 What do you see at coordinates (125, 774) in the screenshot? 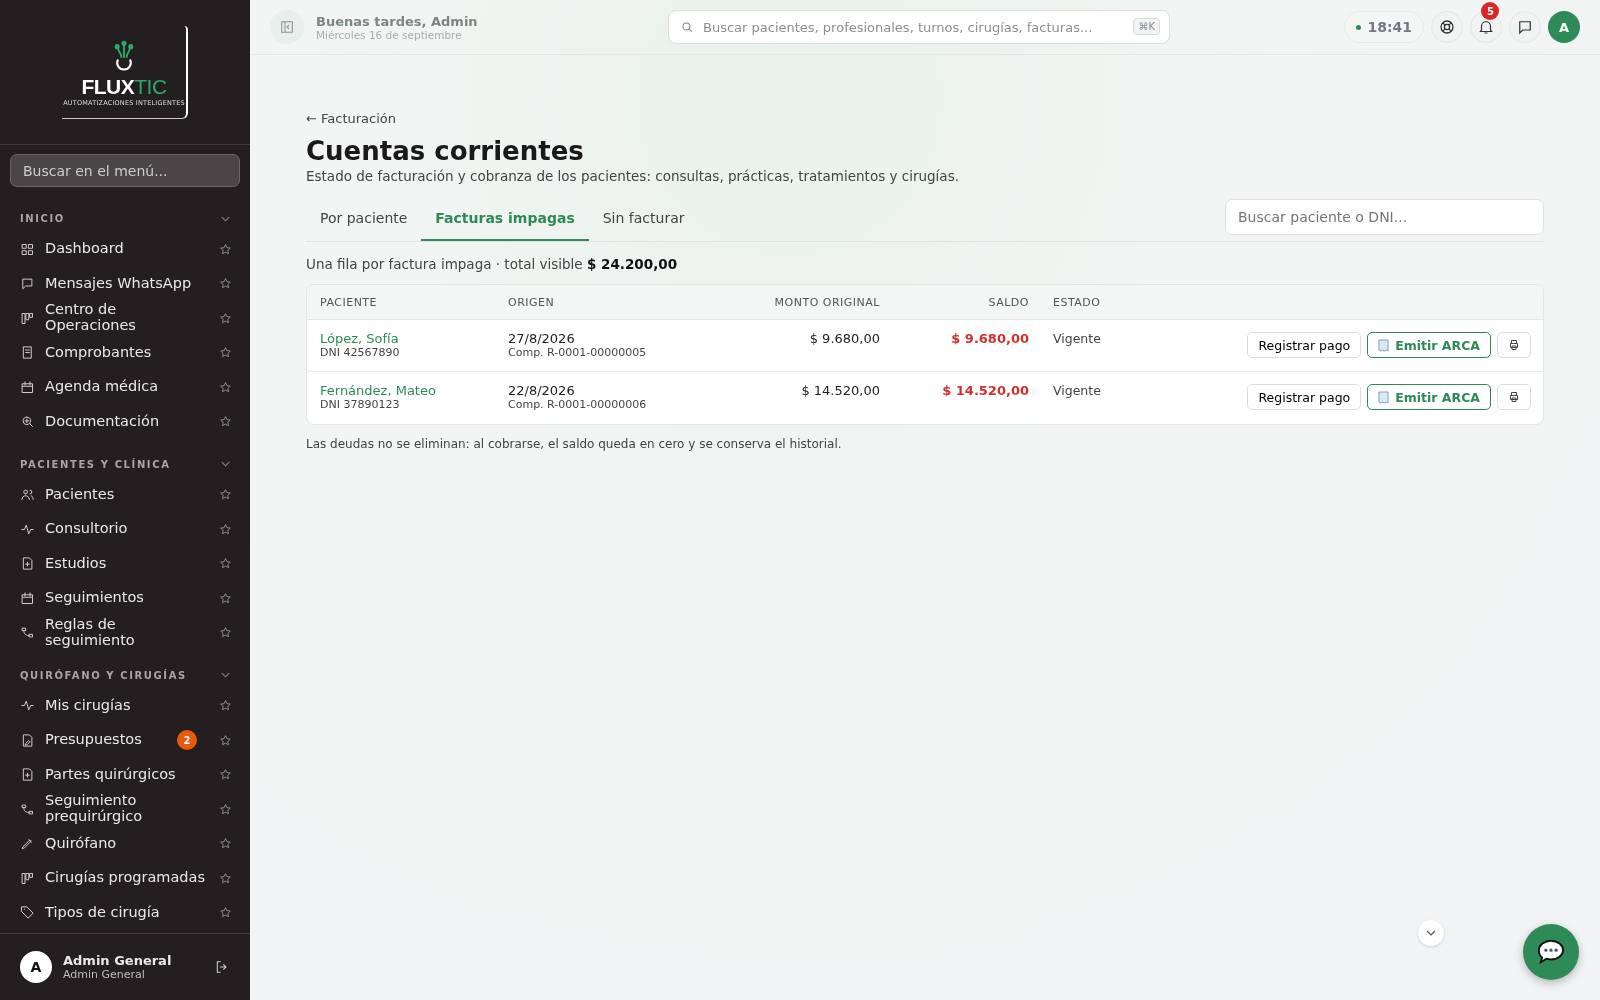
I see `nav-item: Partes quirúrgicos` at bounding box center [125, 774].